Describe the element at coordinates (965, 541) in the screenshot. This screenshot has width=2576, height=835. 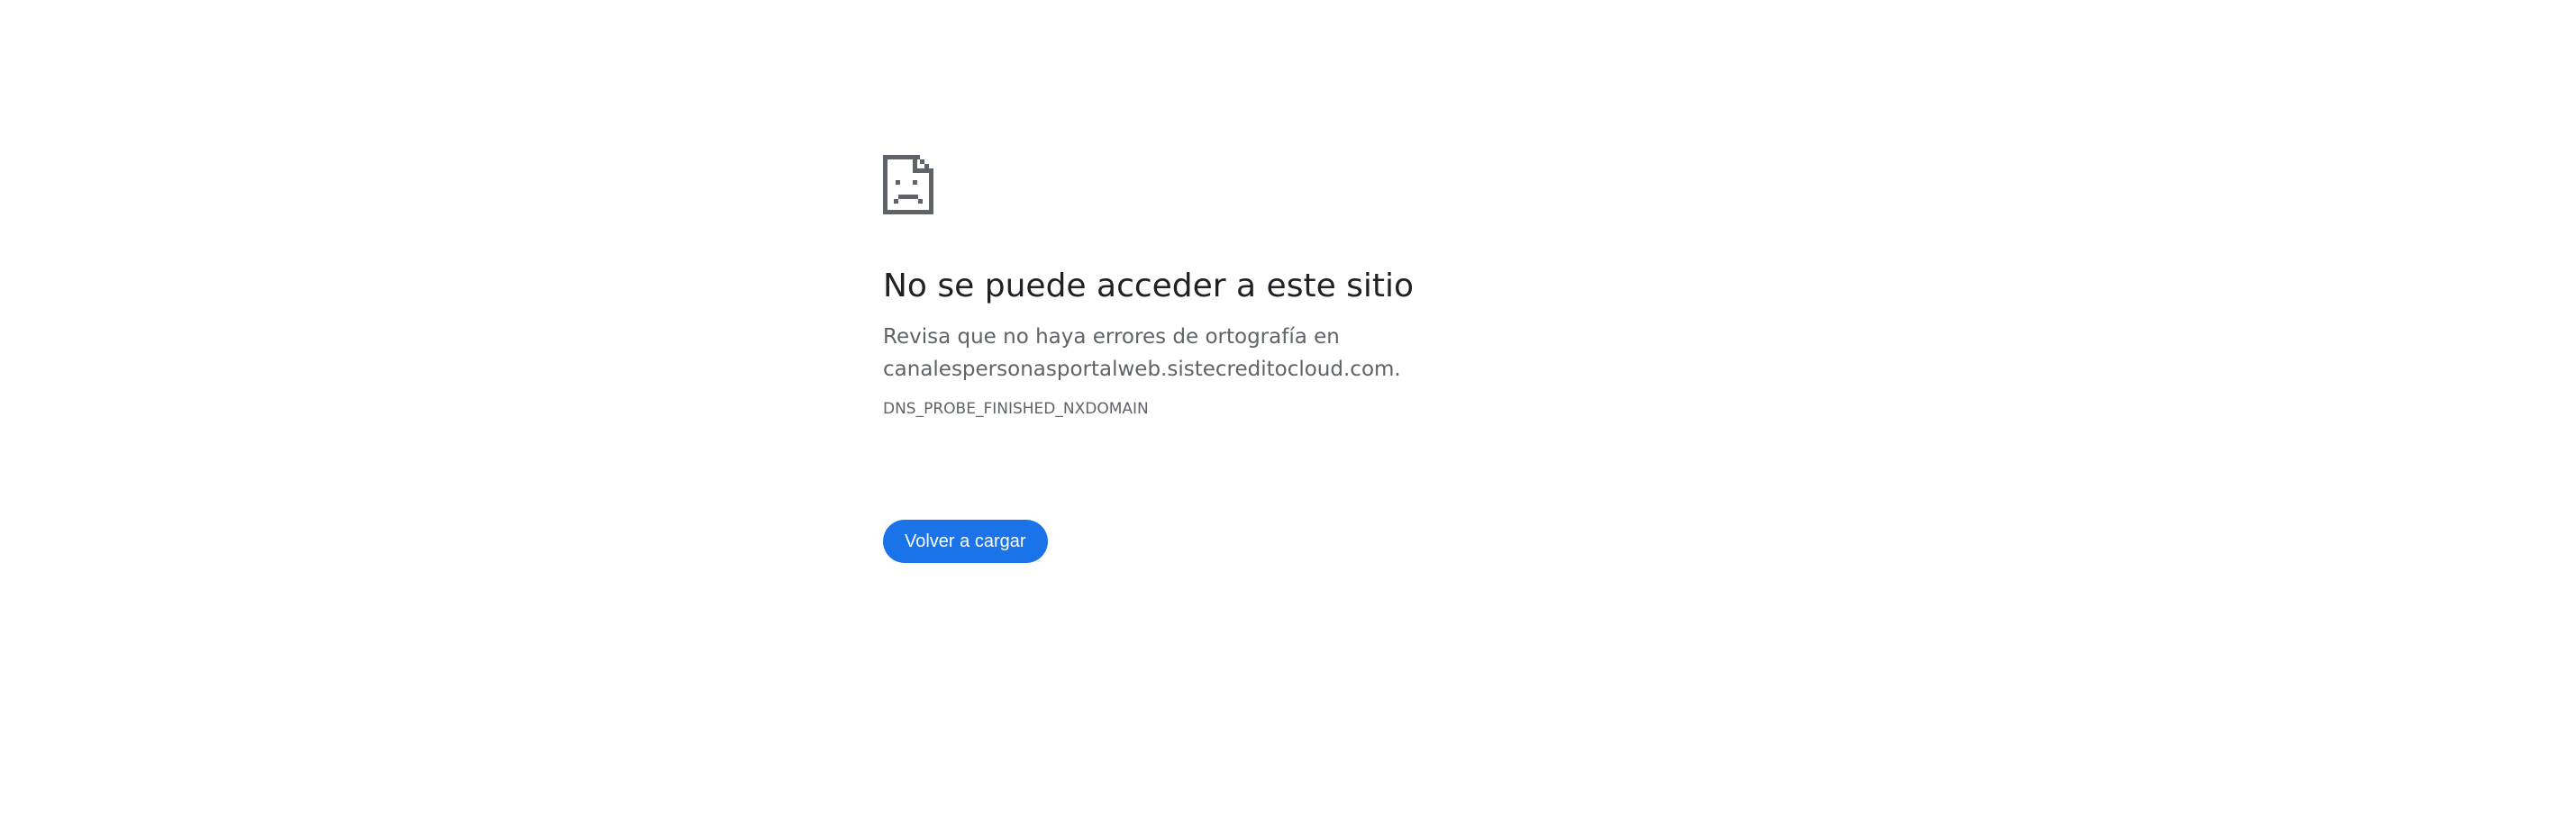
I see `reload-button: Volver a cargar` at that location.